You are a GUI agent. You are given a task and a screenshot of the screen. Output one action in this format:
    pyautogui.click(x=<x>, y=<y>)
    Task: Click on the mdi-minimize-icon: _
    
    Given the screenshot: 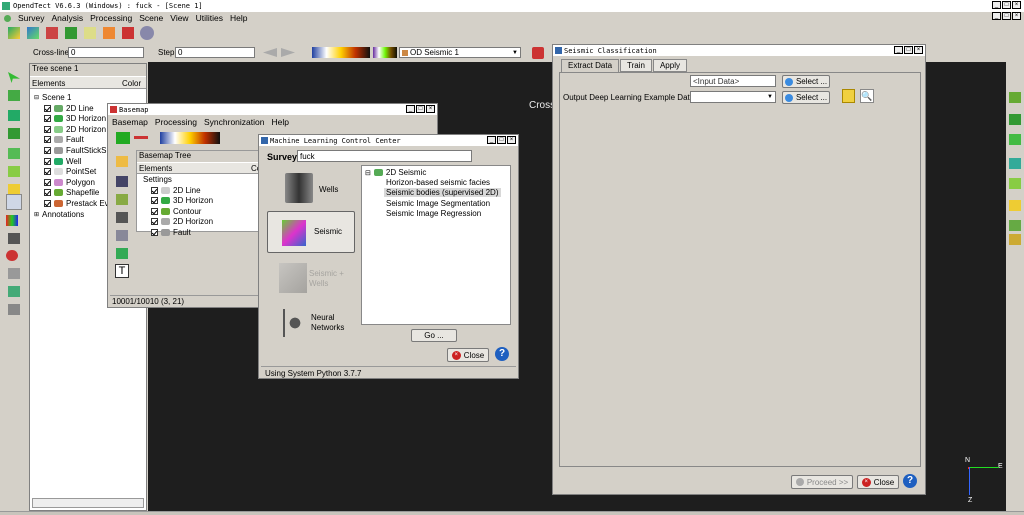 What is the action you would take?
    pyautogui.click(x=996, y=16)
    